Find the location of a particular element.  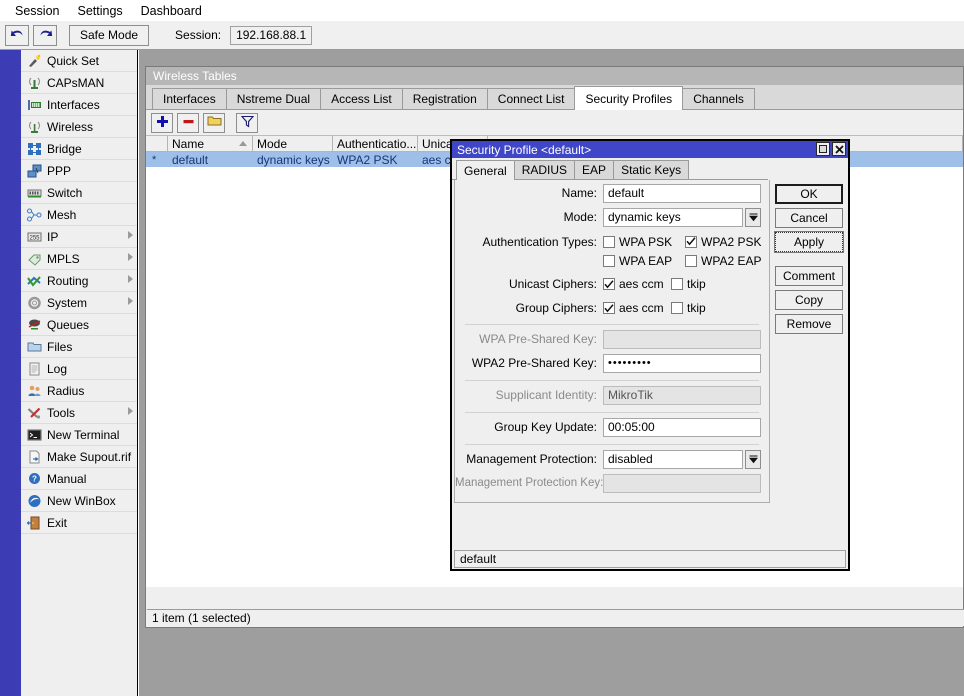

field-row-mode: Mode: dynamic keys is located at coordinates (612, 217).